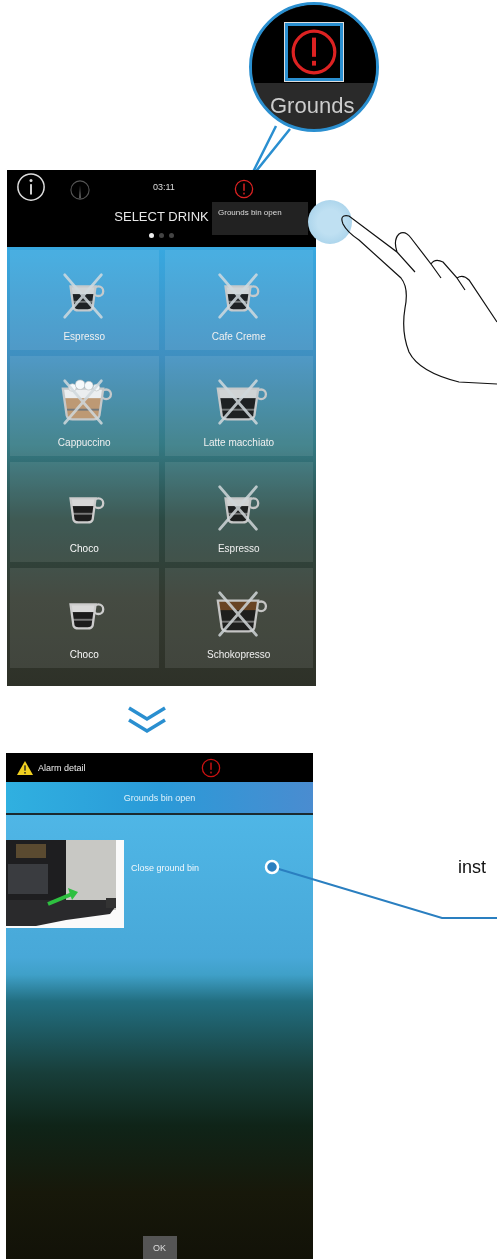 This screenshot has width=497, height=1259. What do you see at coordinates (62, 767) in the screenshot?
I see `screen-title: Alarm detail` at bounding box center [62, 767].